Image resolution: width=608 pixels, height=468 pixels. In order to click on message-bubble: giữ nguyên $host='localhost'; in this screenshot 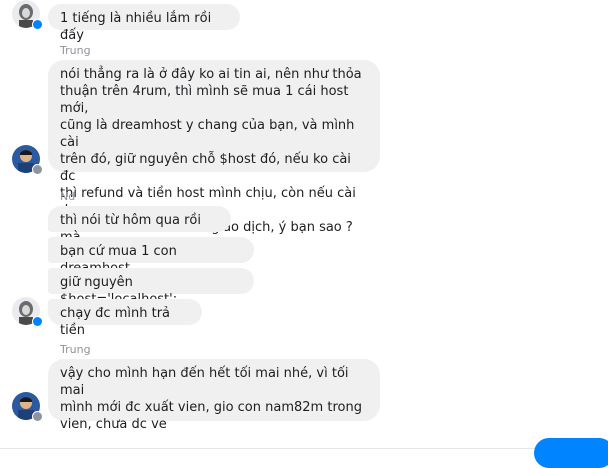, I will do `click(151, 287)`.